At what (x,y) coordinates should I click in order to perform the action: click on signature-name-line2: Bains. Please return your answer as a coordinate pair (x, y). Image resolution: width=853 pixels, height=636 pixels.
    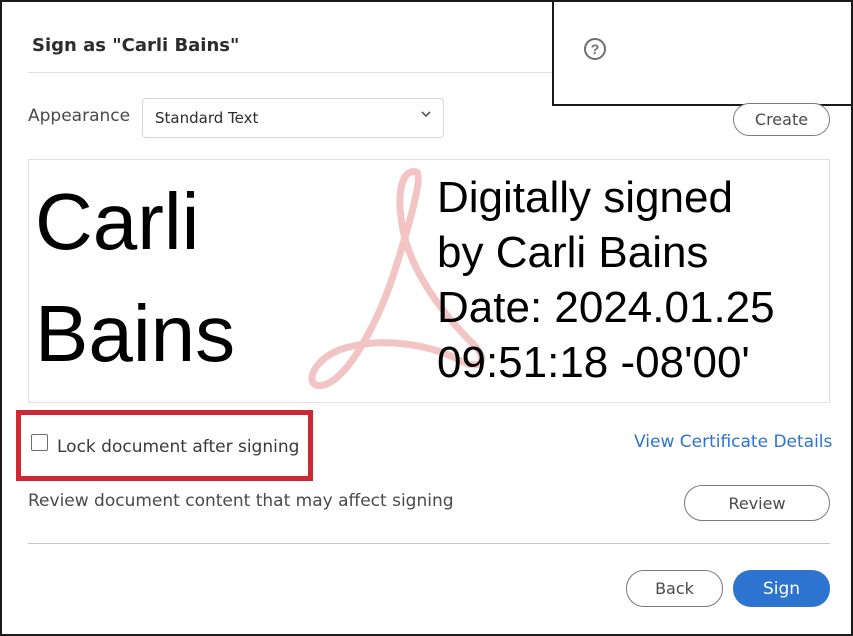
    Looking at the image, I should click on (135, 333).